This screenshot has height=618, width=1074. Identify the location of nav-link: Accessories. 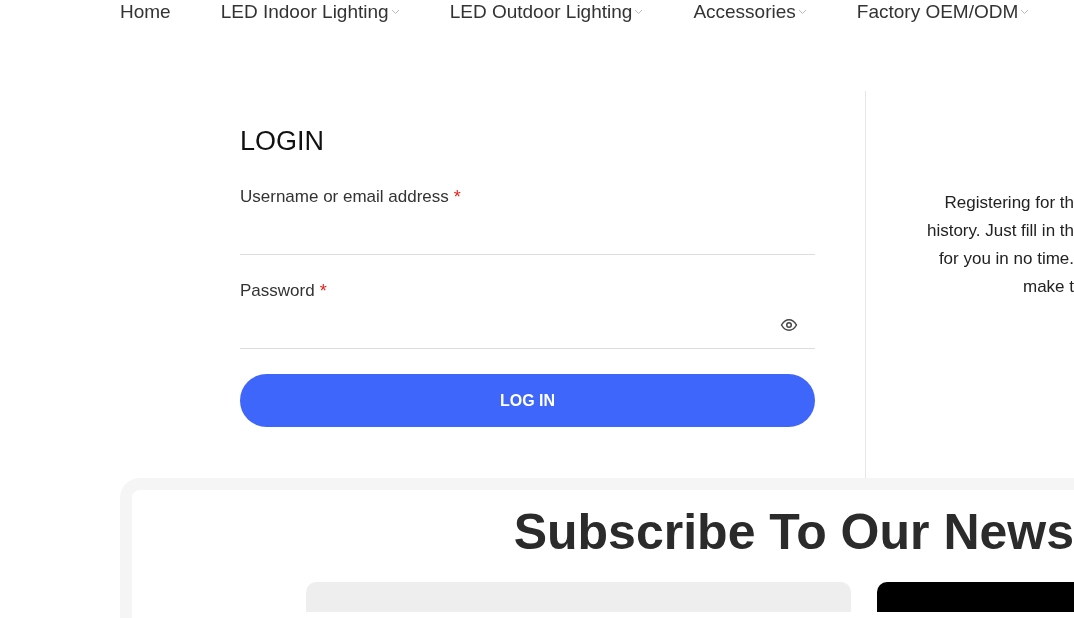
(750, 11).